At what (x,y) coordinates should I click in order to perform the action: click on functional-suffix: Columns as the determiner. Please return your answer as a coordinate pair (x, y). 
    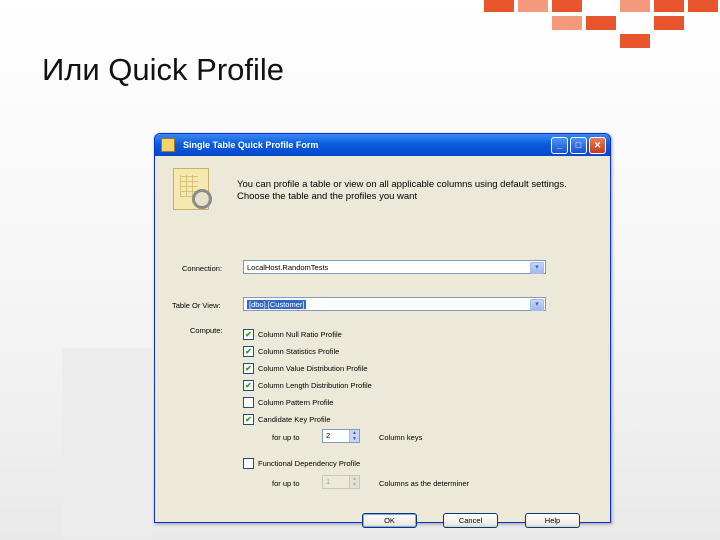
    Looking at the image, I should click on (424, 483).